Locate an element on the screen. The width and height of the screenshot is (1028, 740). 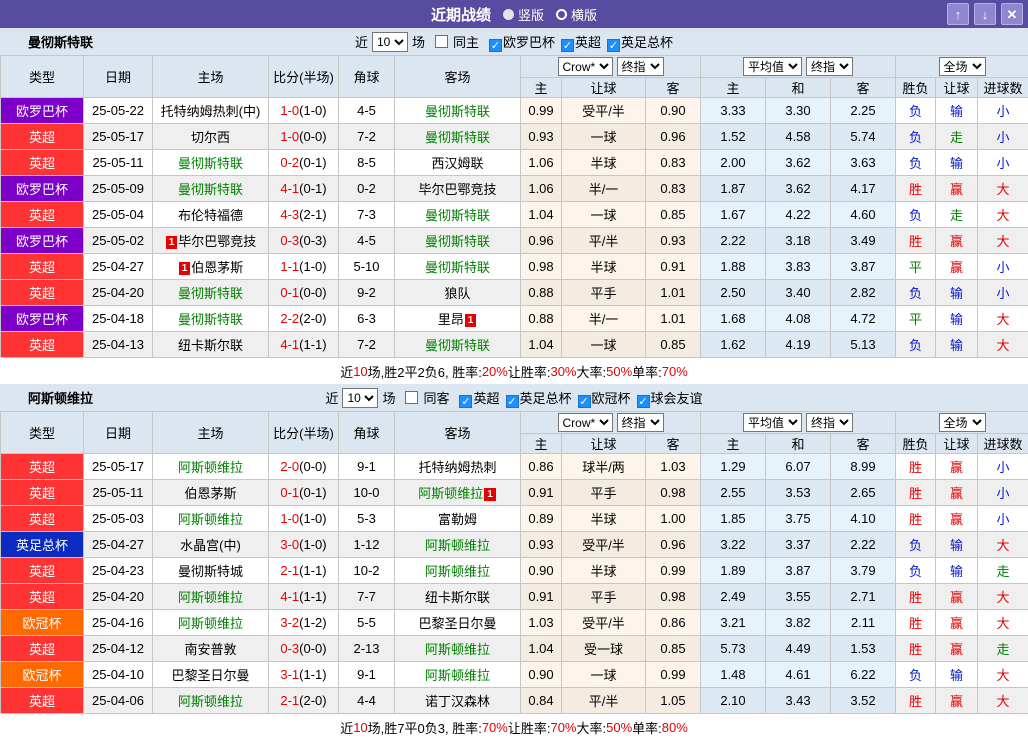
corner-cell: 8-5 is located at coordinates (367, 163).